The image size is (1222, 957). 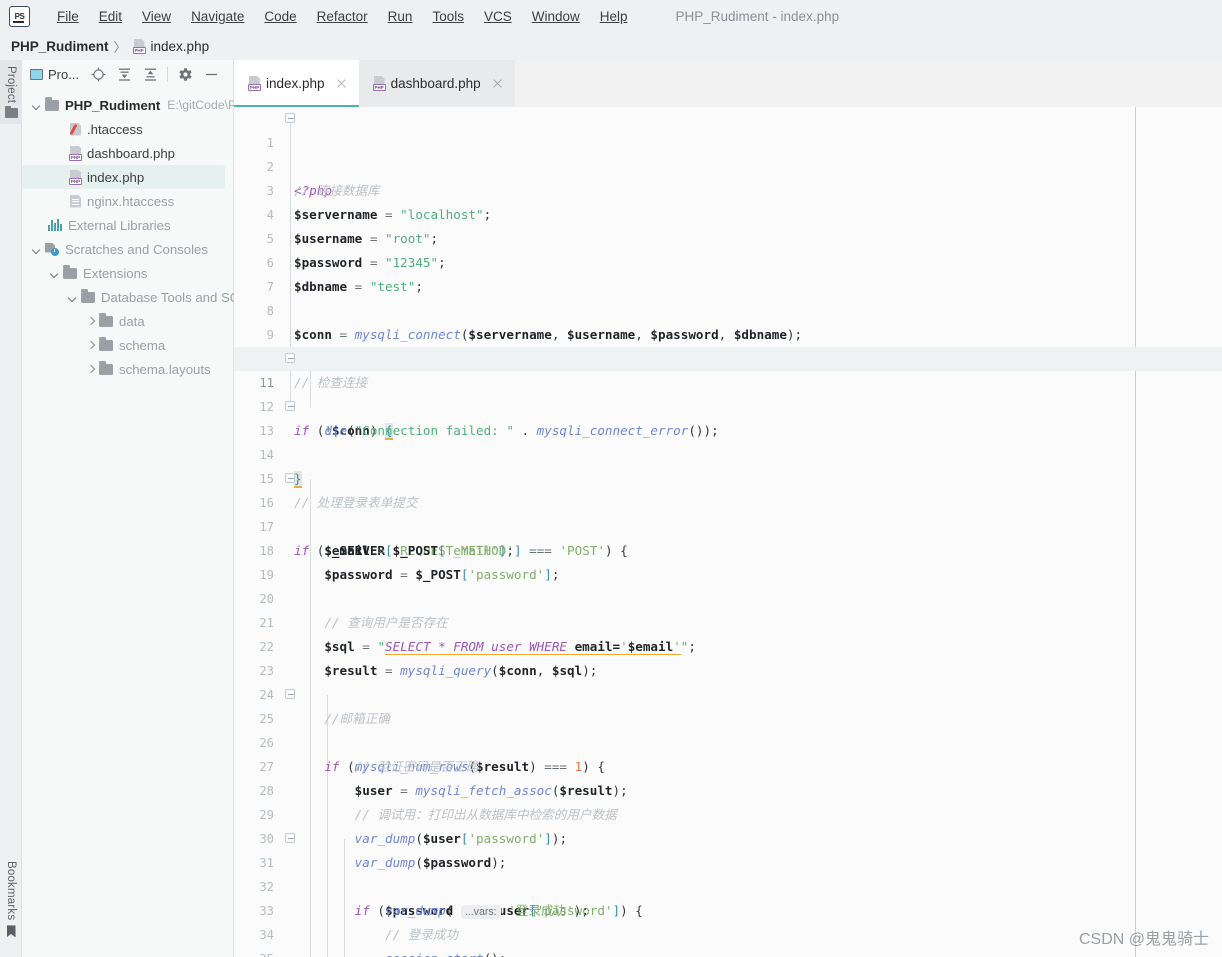 What do you see at coordinates (156, 16) in the screenshot?
I see `menu-item-view: View` at bounding box center [156, 16].